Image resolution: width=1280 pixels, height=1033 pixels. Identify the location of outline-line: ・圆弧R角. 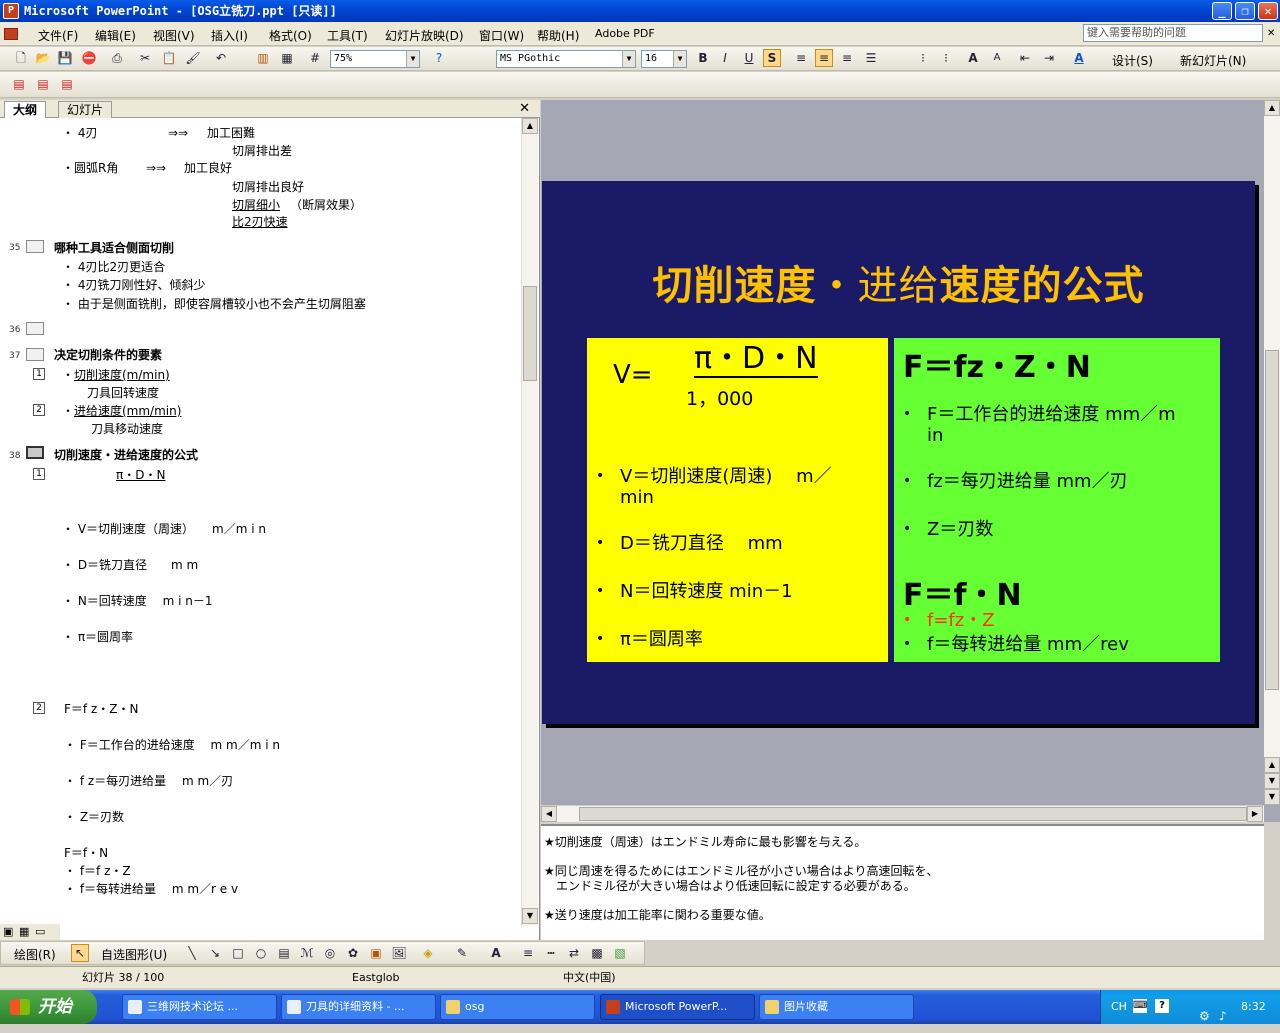
(90, 168).